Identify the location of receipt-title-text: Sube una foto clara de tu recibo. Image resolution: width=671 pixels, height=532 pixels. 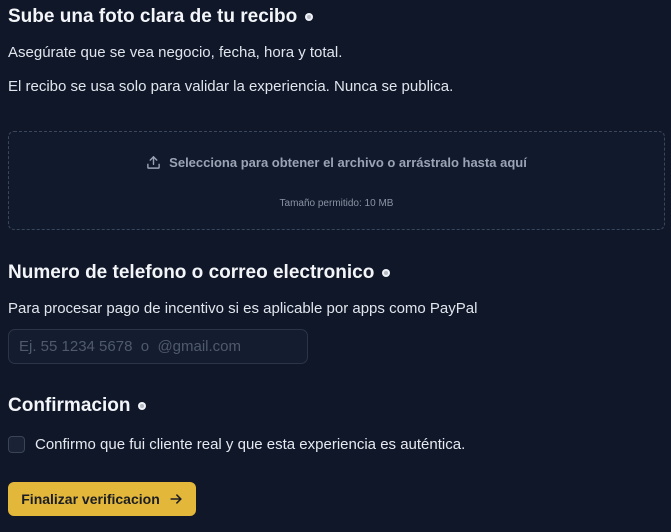
(153, 16).